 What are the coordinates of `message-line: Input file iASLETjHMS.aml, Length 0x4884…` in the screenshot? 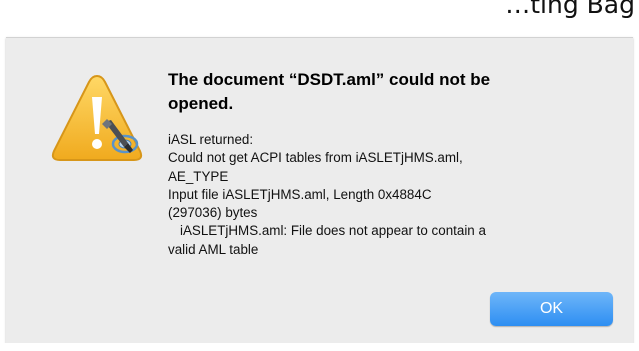 It's located at (300, 194).